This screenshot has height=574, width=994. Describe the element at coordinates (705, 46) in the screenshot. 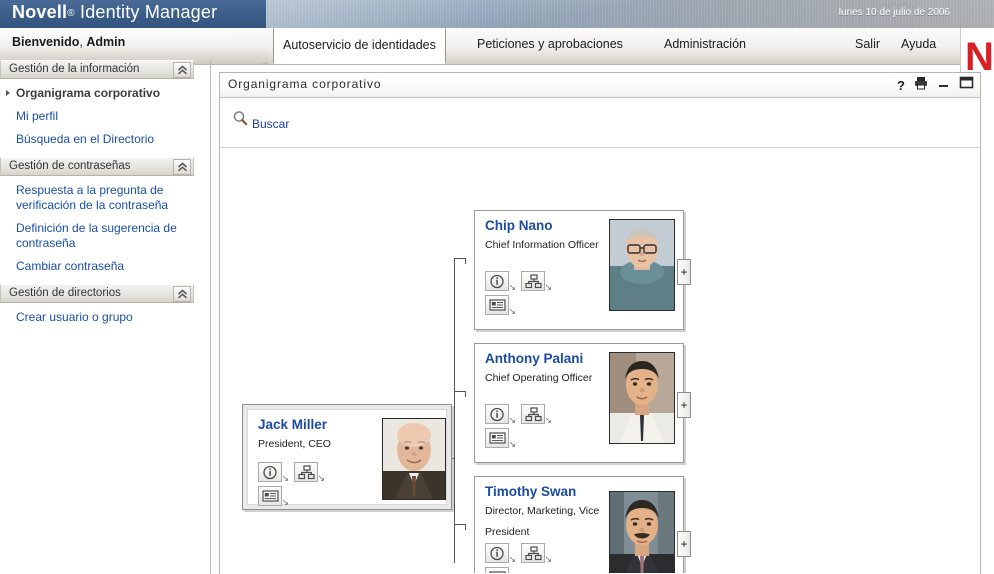

I see `tab-administration: Administración` at that location.